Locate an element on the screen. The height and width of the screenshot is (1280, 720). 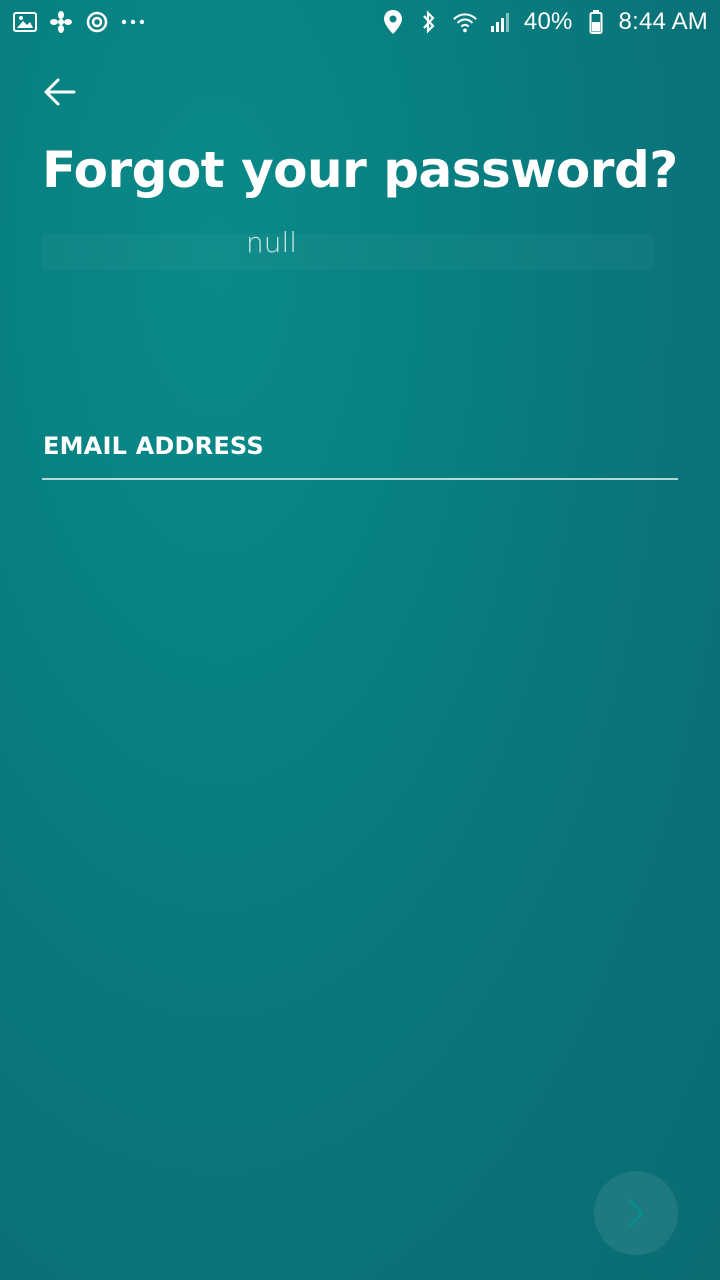
email-underline is located at coordinates (360, 479).